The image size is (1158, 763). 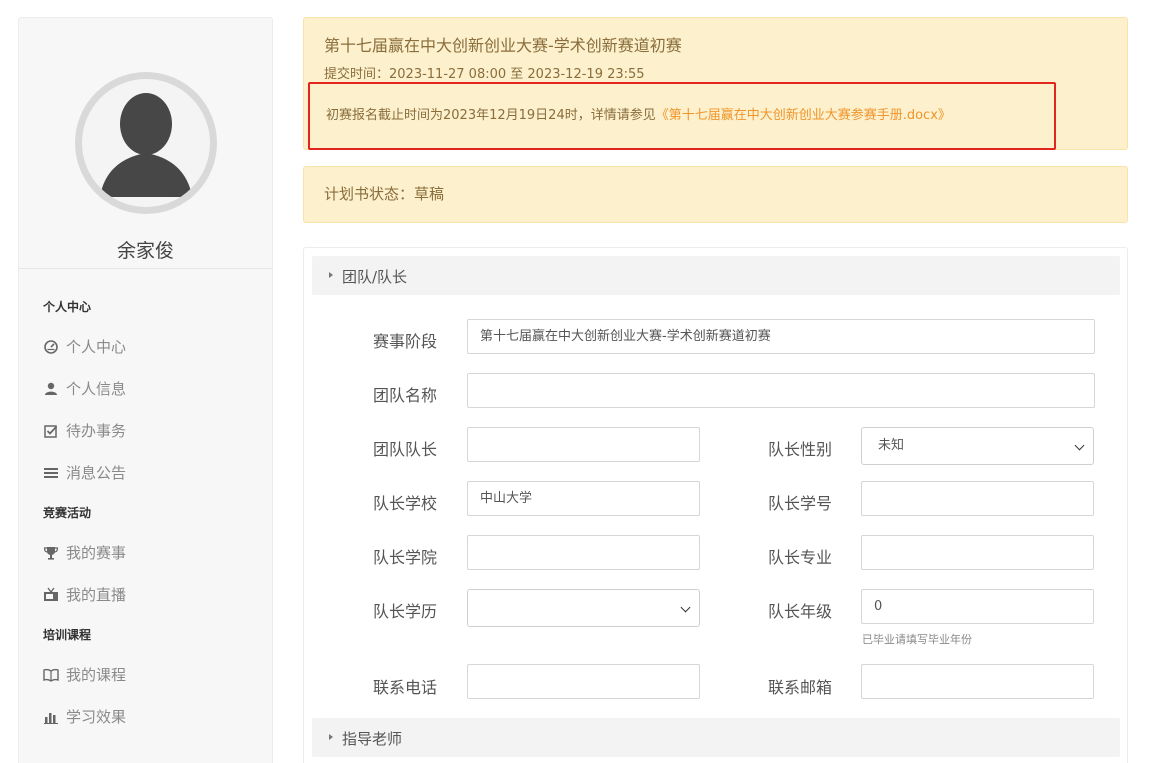 I want to click on plan-status-text: 计划书状态：草稿, so click(x=384, y=194).